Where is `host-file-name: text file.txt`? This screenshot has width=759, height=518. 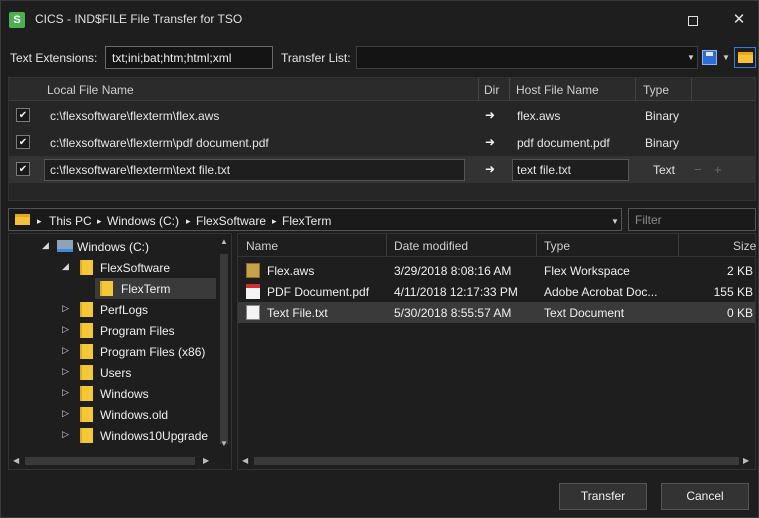
host-file-name: text file.txt is located at coordinates (544, 170).